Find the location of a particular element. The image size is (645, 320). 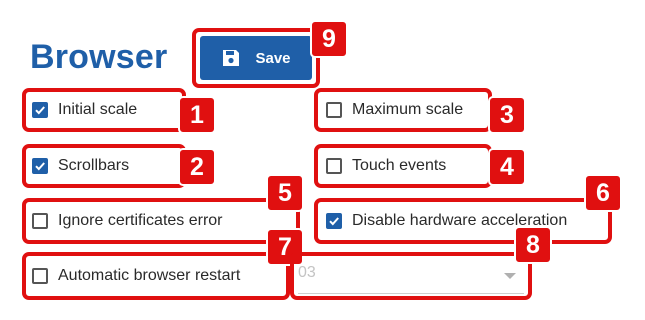

annotation-badge-2: 2 is located at coordinates (197, 167).